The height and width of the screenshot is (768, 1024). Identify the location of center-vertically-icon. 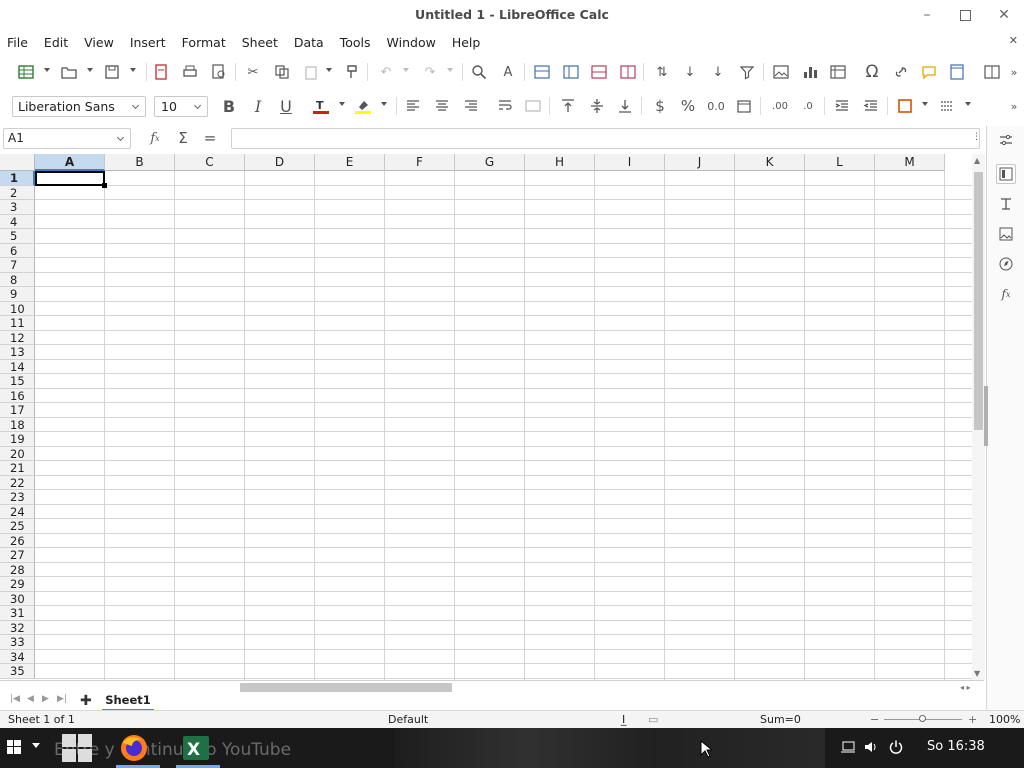
(597, 106).